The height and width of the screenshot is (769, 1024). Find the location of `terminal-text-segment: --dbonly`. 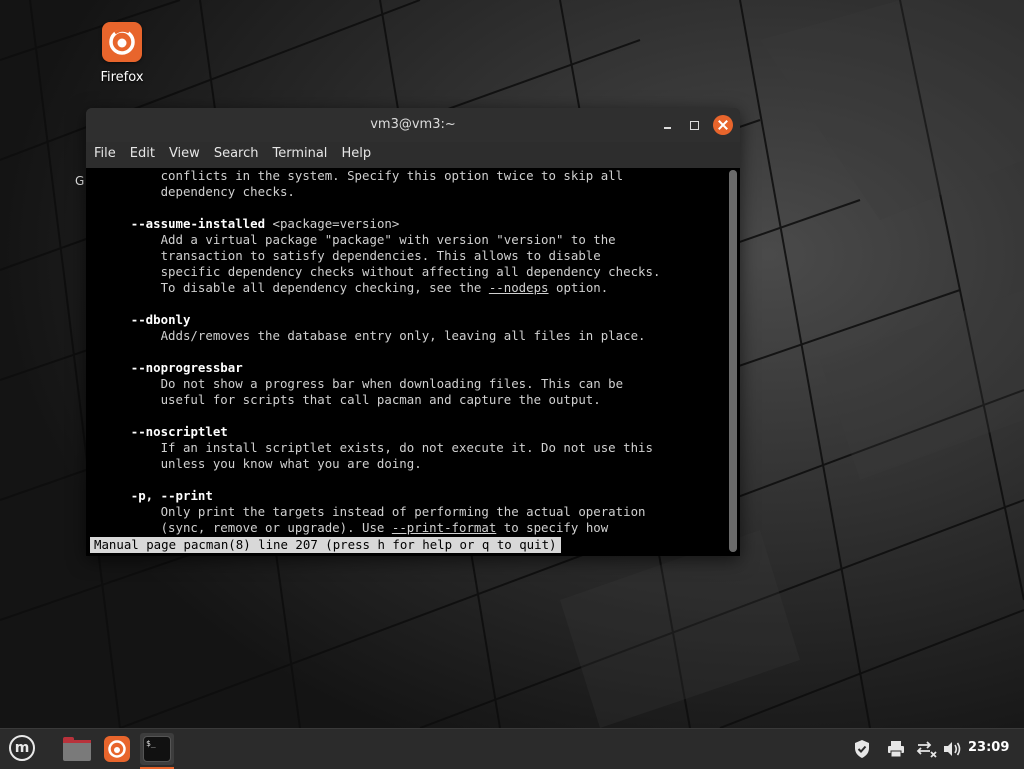

terminal-text-segment: --dbonly is located at coordinates (160, 319).